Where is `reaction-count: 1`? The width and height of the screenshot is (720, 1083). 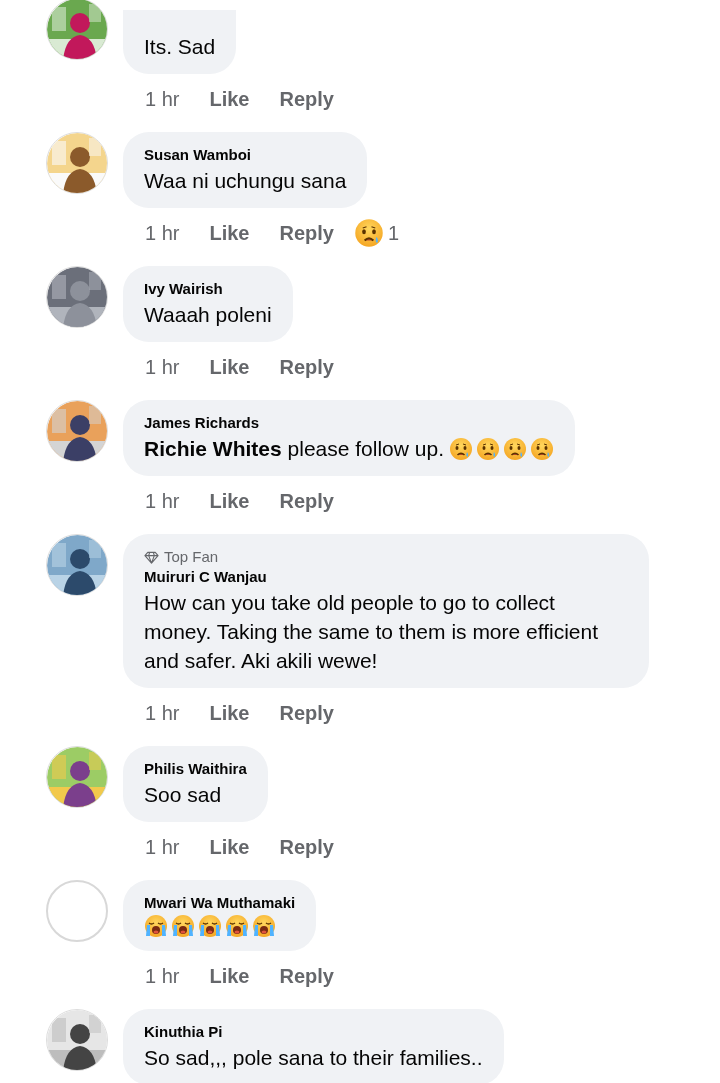 reaction-count: 1 is located at coordinates (393, 233).